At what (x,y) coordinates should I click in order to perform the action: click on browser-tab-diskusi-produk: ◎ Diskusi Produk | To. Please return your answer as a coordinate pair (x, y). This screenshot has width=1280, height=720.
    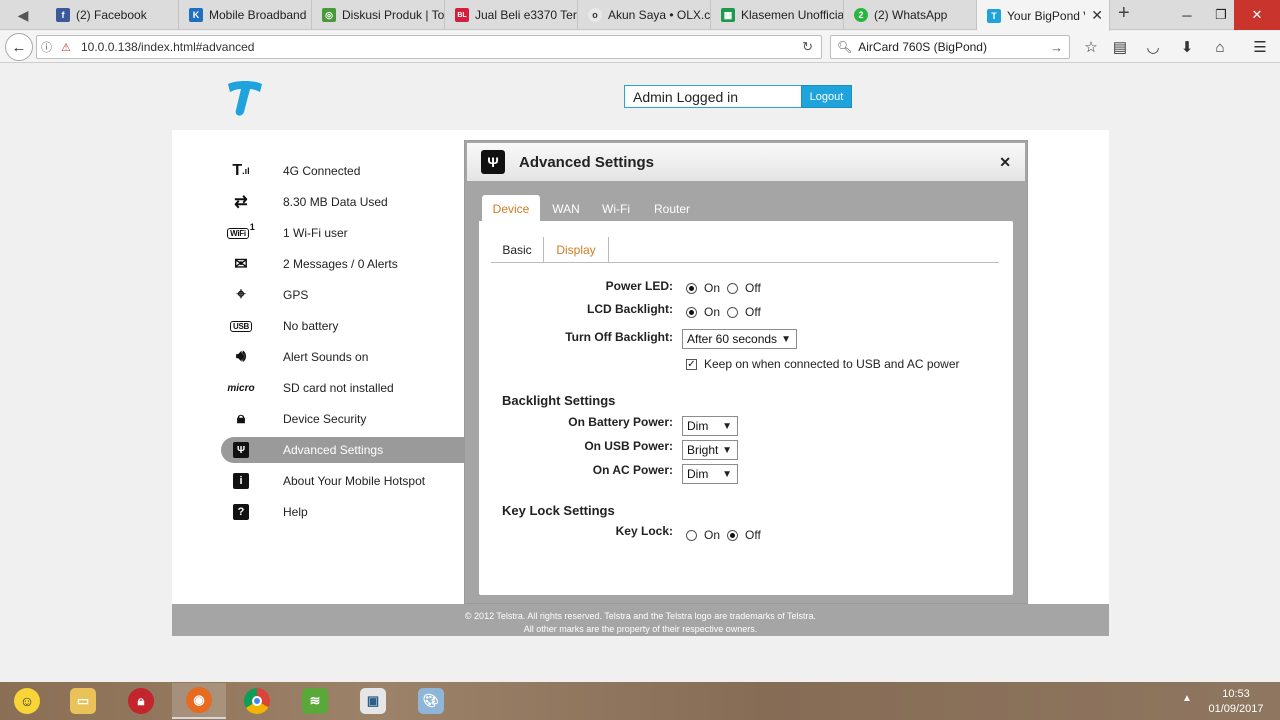
    Looking at the image, I should click on (378, 15).